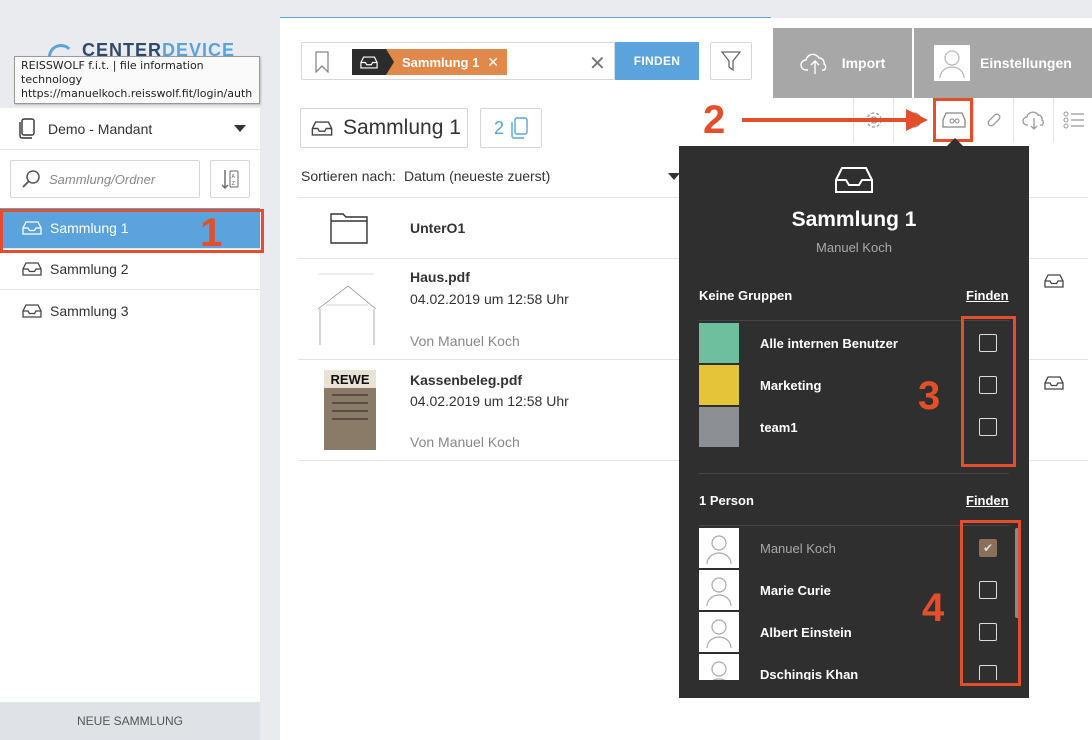 This screenshot has width=1092, height=740. What do you see at coordinates (987, 500) in the screenshot?
I see `people-find-link: Finden` at bounding box center [987, 500].